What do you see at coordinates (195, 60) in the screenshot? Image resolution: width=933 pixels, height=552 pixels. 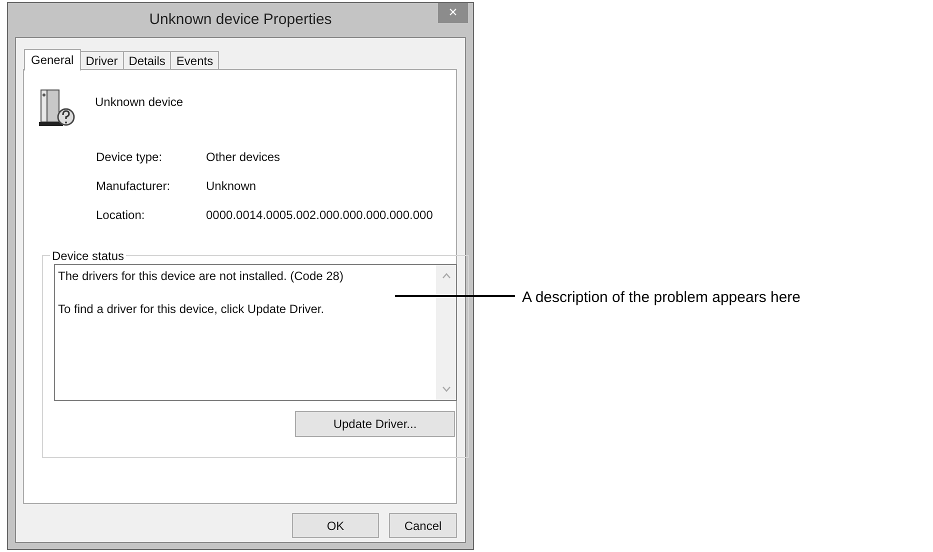 I see `tab: Events` at bounding box center [195, 60].